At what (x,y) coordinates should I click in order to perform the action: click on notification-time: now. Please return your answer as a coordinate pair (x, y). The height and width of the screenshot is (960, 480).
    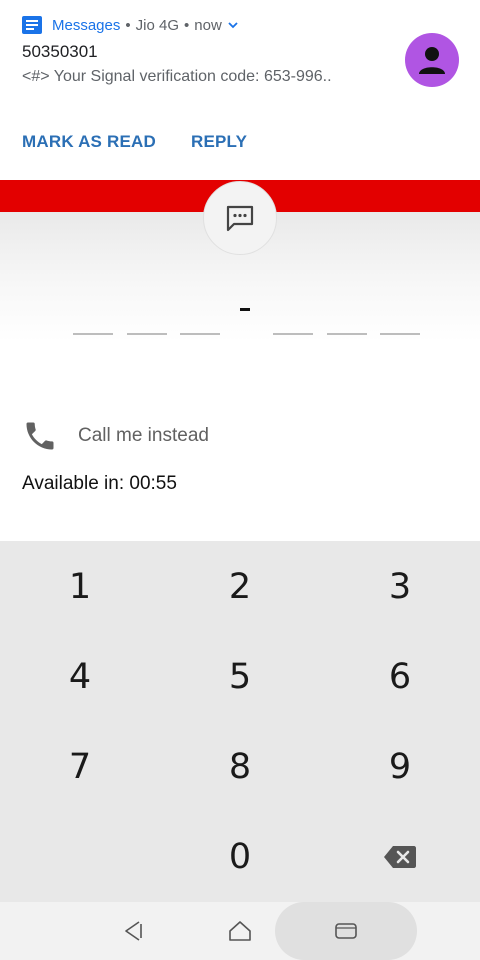
    Looking at the image, I should click on (208, 25).